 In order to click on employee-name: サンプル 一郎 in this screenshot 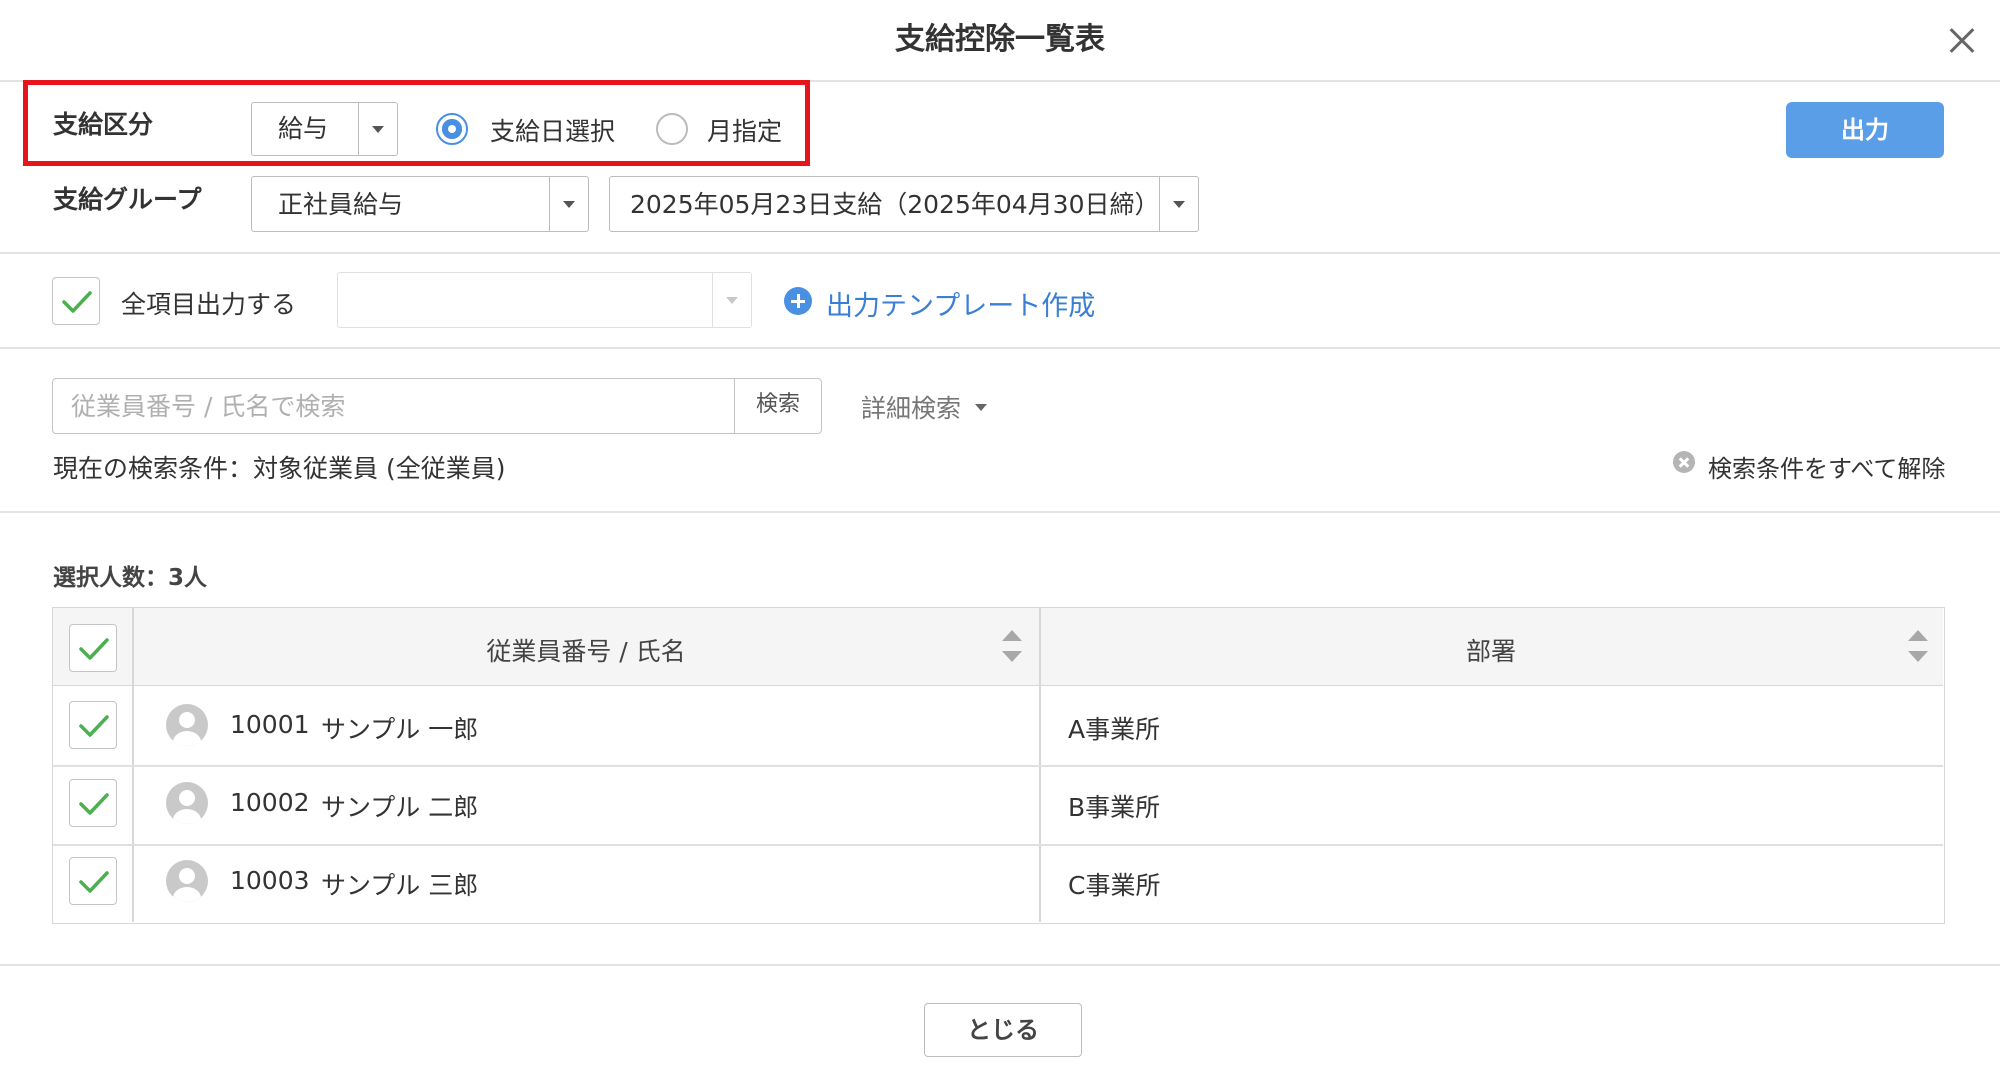, I will do `click(400, 729)`.